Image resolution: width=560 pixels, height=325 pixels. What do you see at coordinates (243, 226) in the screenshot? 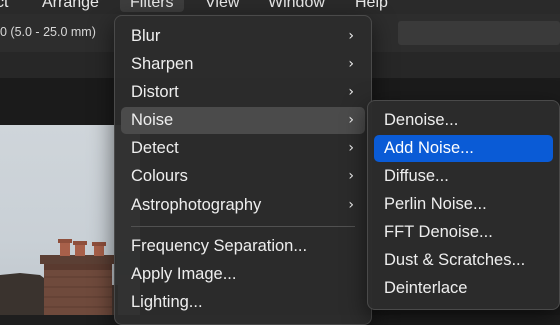
I see `menu-separator` at bounding box center [243, 226].